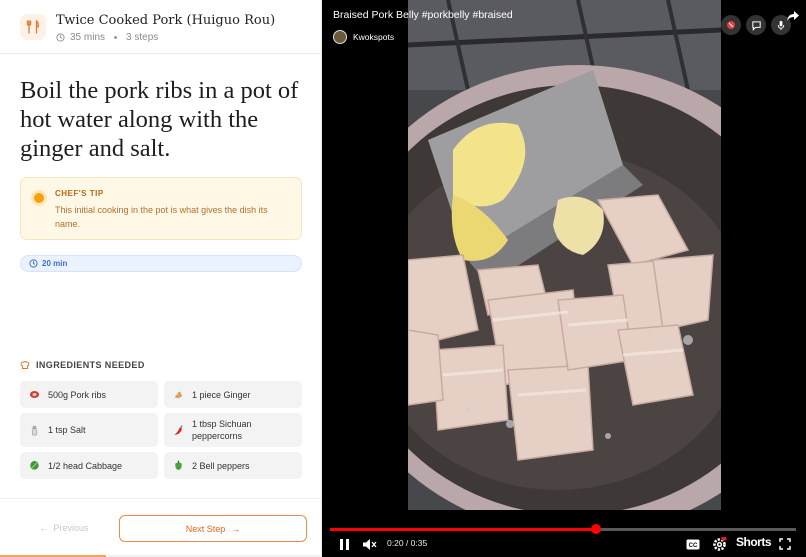 This screenshot has height=557, width=806. Describe the element at coordinates (373, 37) in the screenshot. I see `channel-name: Kwokspots` at that location.